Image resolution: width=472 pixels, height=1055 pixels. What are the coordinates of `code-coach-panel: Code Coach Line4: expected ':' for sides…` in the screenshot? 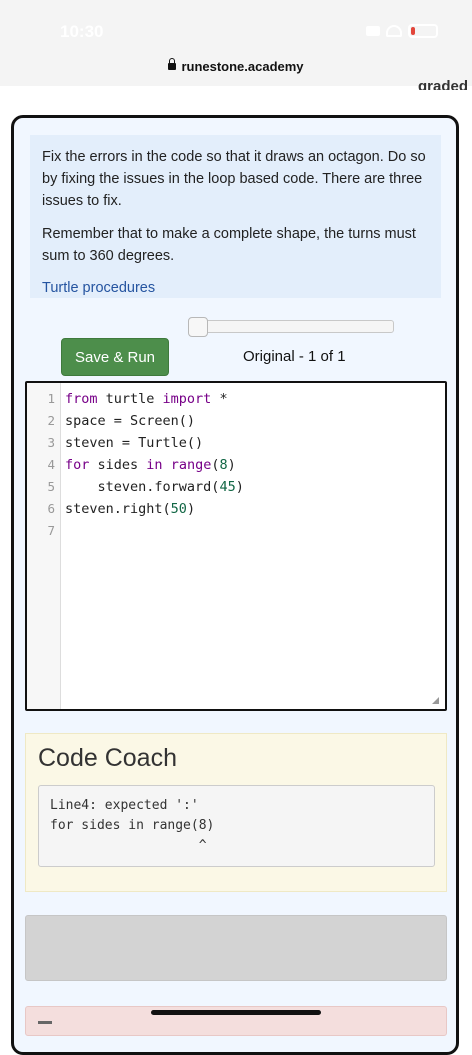 It's located at (236, 812).